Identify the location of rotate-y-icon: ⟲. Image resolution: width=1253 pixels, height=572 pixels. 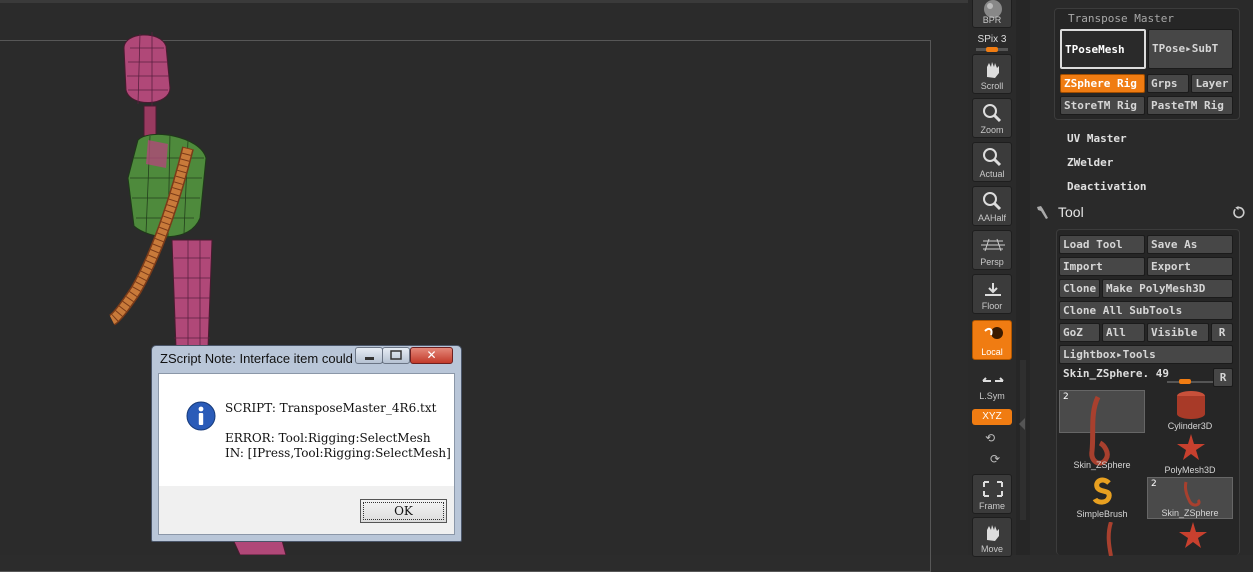
(990, 438).